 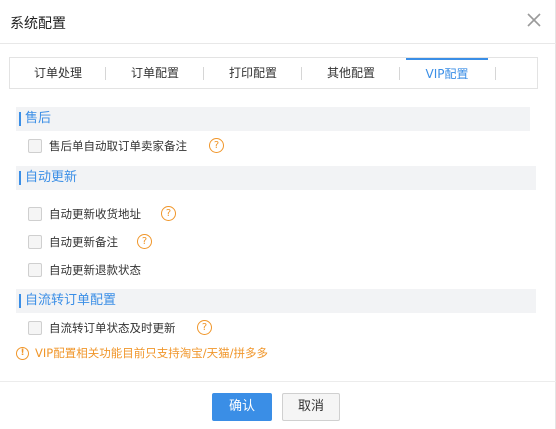 I want to click on option-auto-update-refund-status: 自动更新退款状态, so click(x=128, y=271).